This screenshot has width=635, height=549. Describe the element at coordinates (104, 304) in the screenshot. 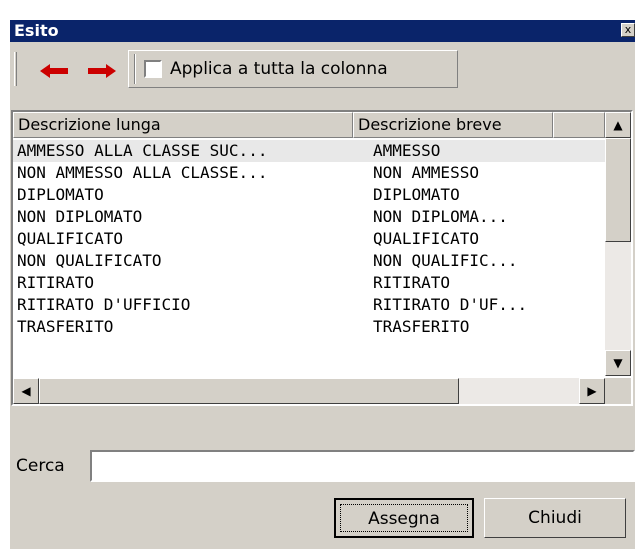

I see `list-item-long: RITIRATO D'UFFICIO` at that location.